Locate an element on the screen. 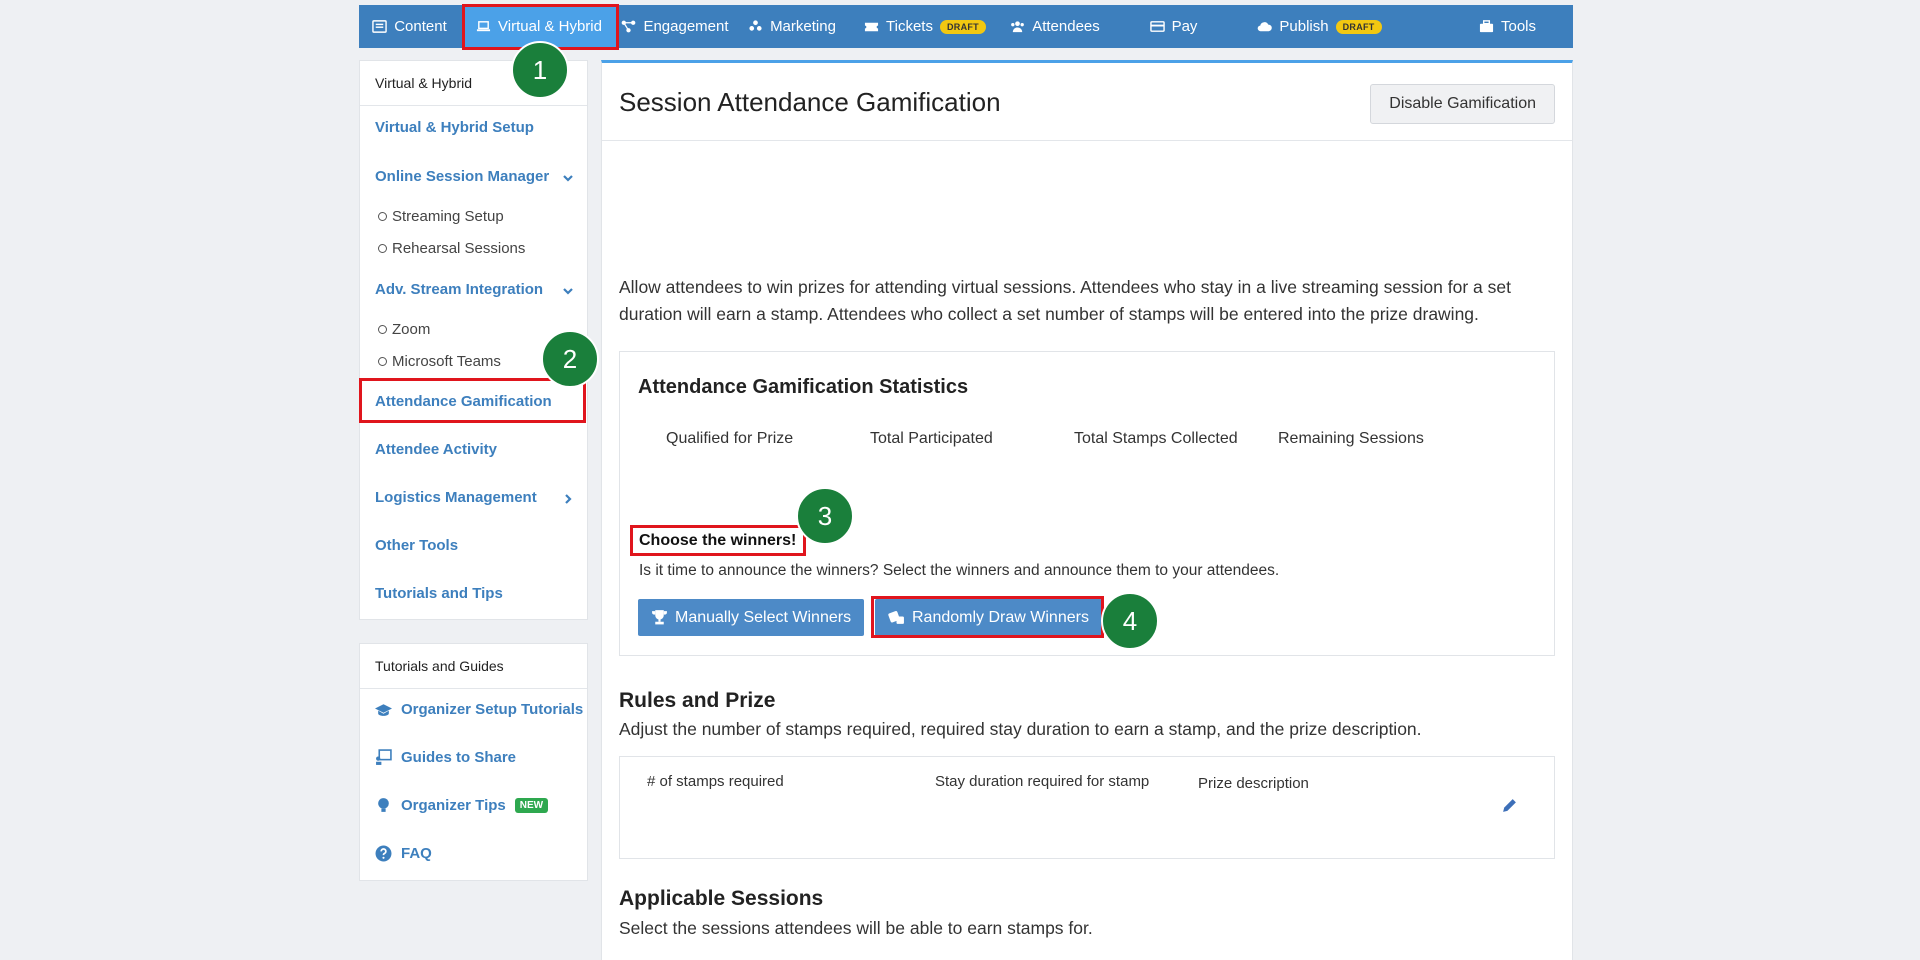  ticket-icon is located at coordinates (871, 27).